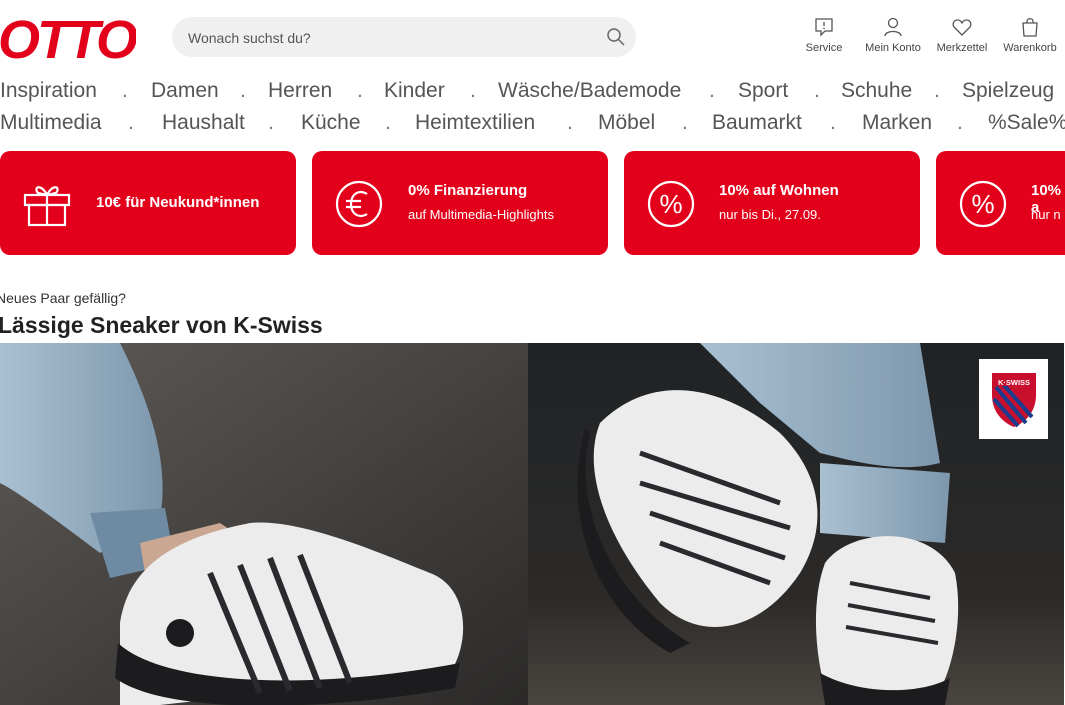  What do you see at coordinates (359, 204) in the screenshot?
I see `euro-icon` at bounding box center [359, 204].